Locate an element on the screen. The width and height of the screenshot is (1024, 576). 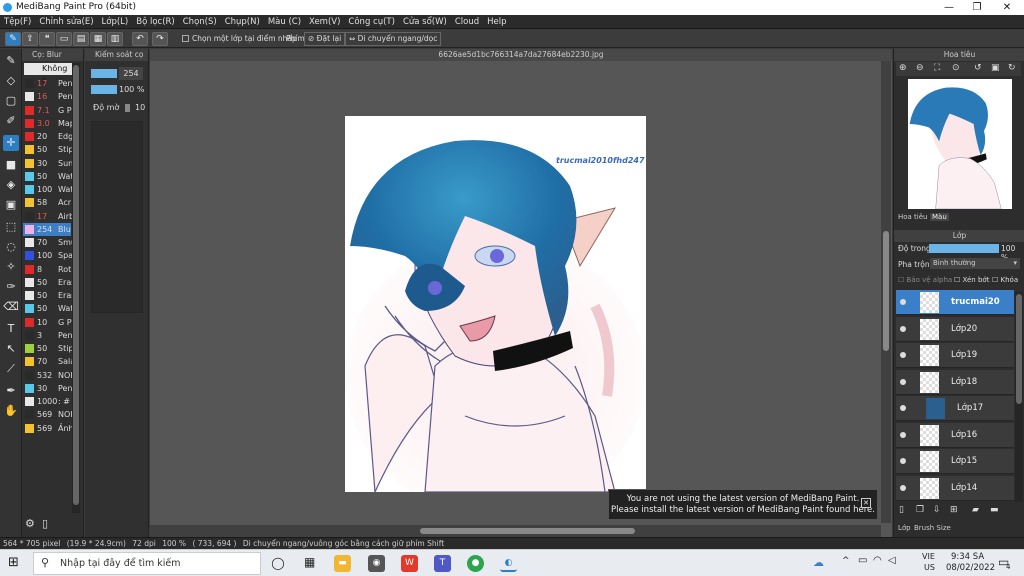
close-icon: ✕ is located at coordinates (1007, 7).